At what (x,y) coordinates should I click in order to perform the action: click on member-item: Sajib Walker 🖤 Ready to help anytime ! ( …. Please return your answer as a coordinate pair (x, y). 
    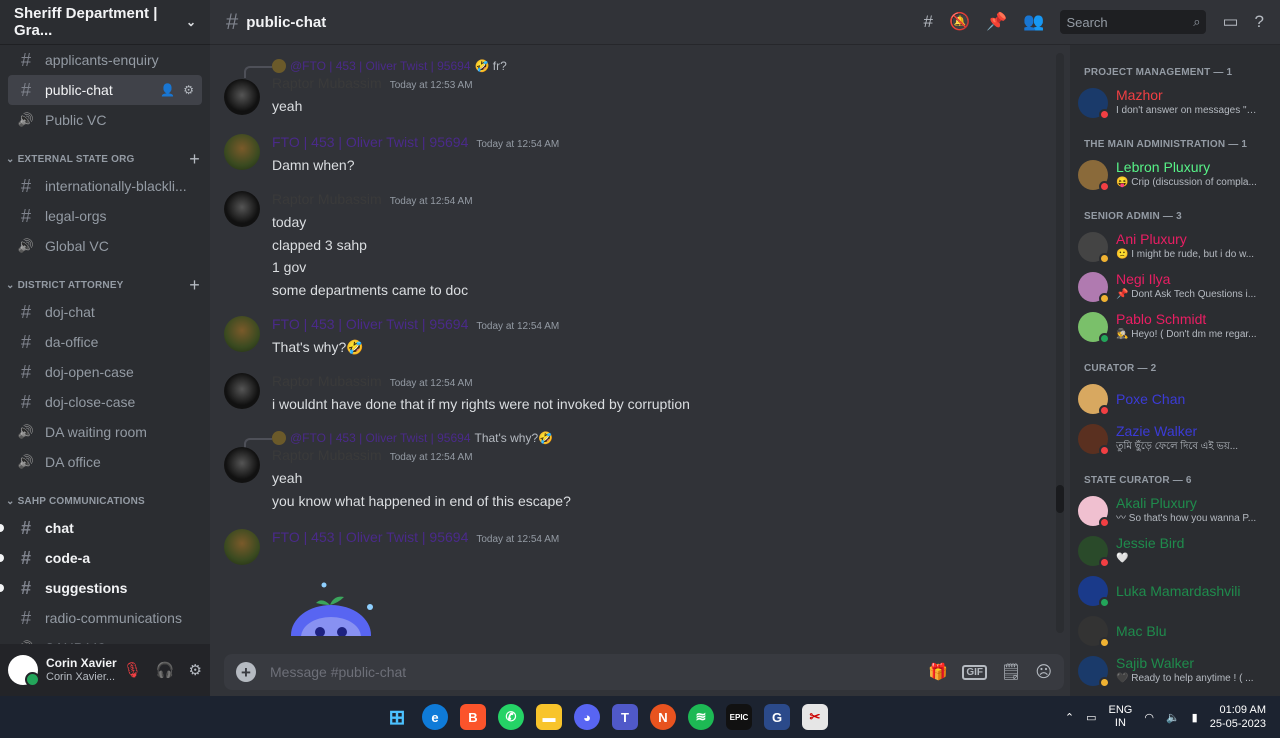
    Looking at the image, I should click on (1175, 671).